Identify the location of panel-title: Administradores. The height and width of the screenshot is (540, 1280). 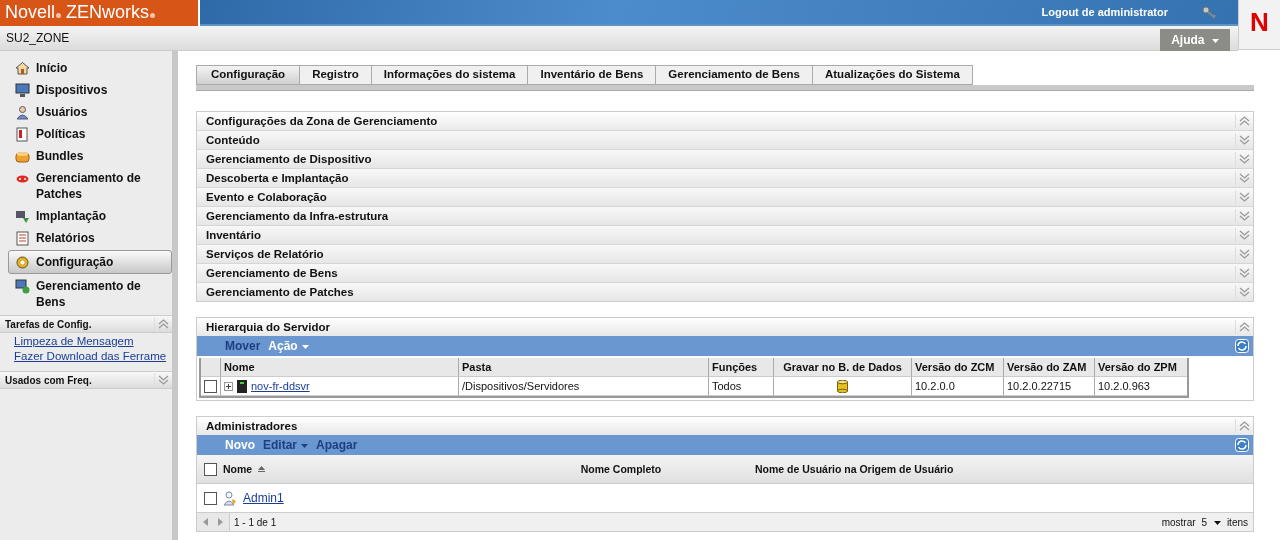
(252, 426).